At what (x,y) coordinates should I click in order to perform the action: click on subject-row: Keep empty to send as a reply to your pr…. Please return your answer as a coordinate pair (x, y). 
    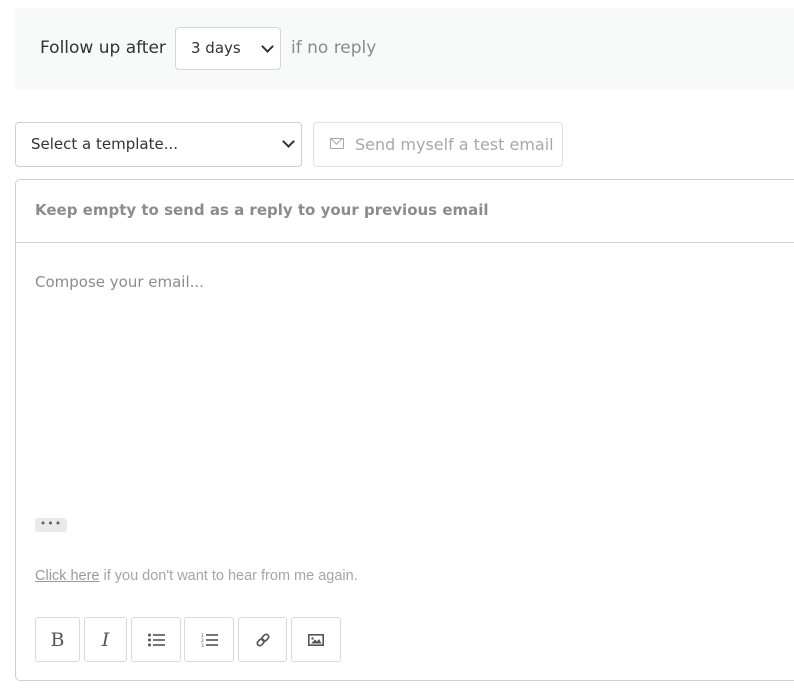
    Looking at the image, I should click on (405, 211).